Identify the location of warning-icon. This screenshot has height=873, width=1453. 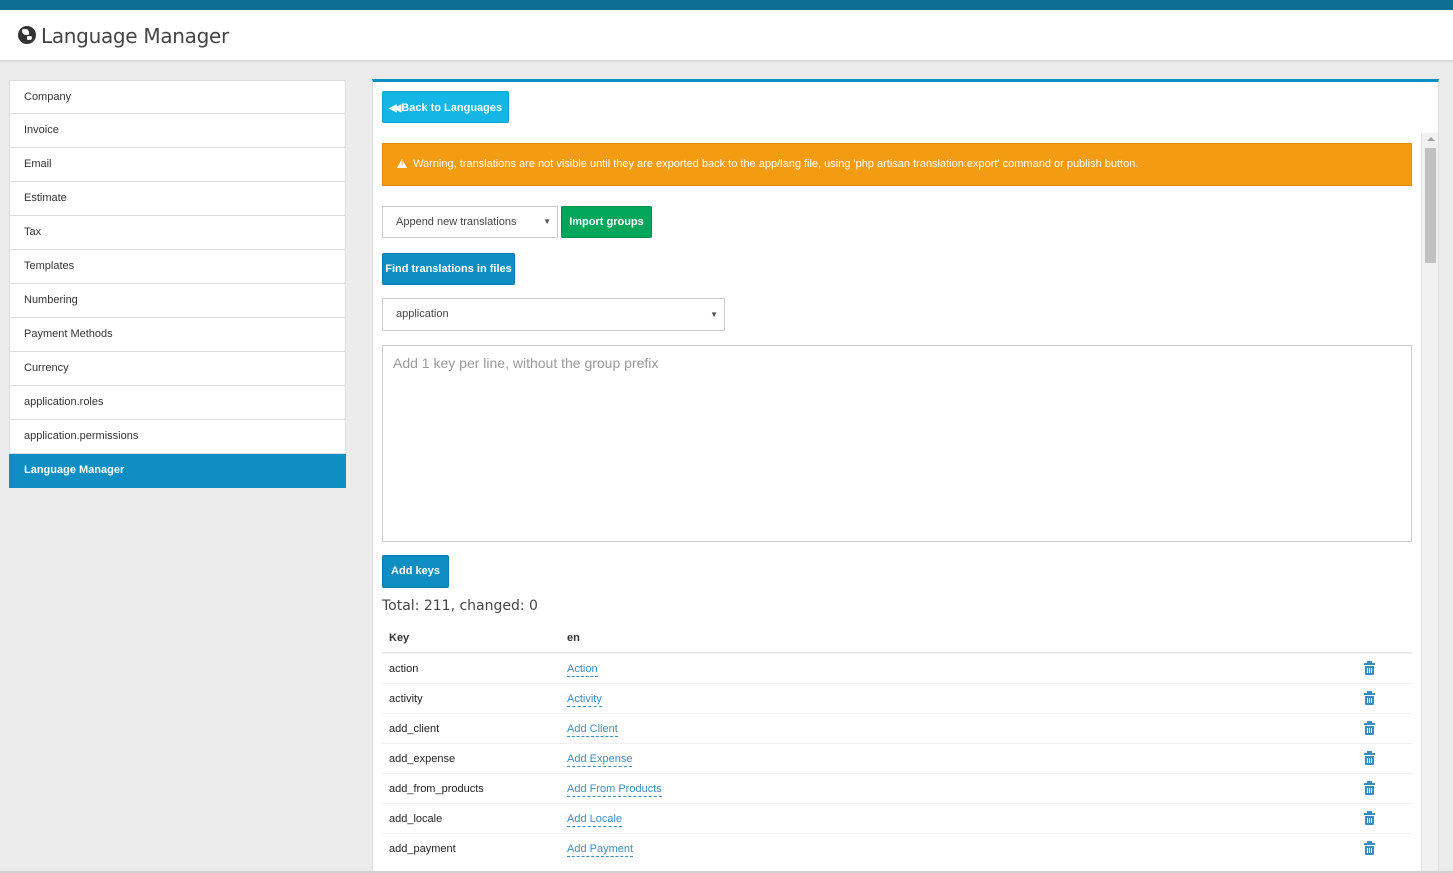
(402, 163).